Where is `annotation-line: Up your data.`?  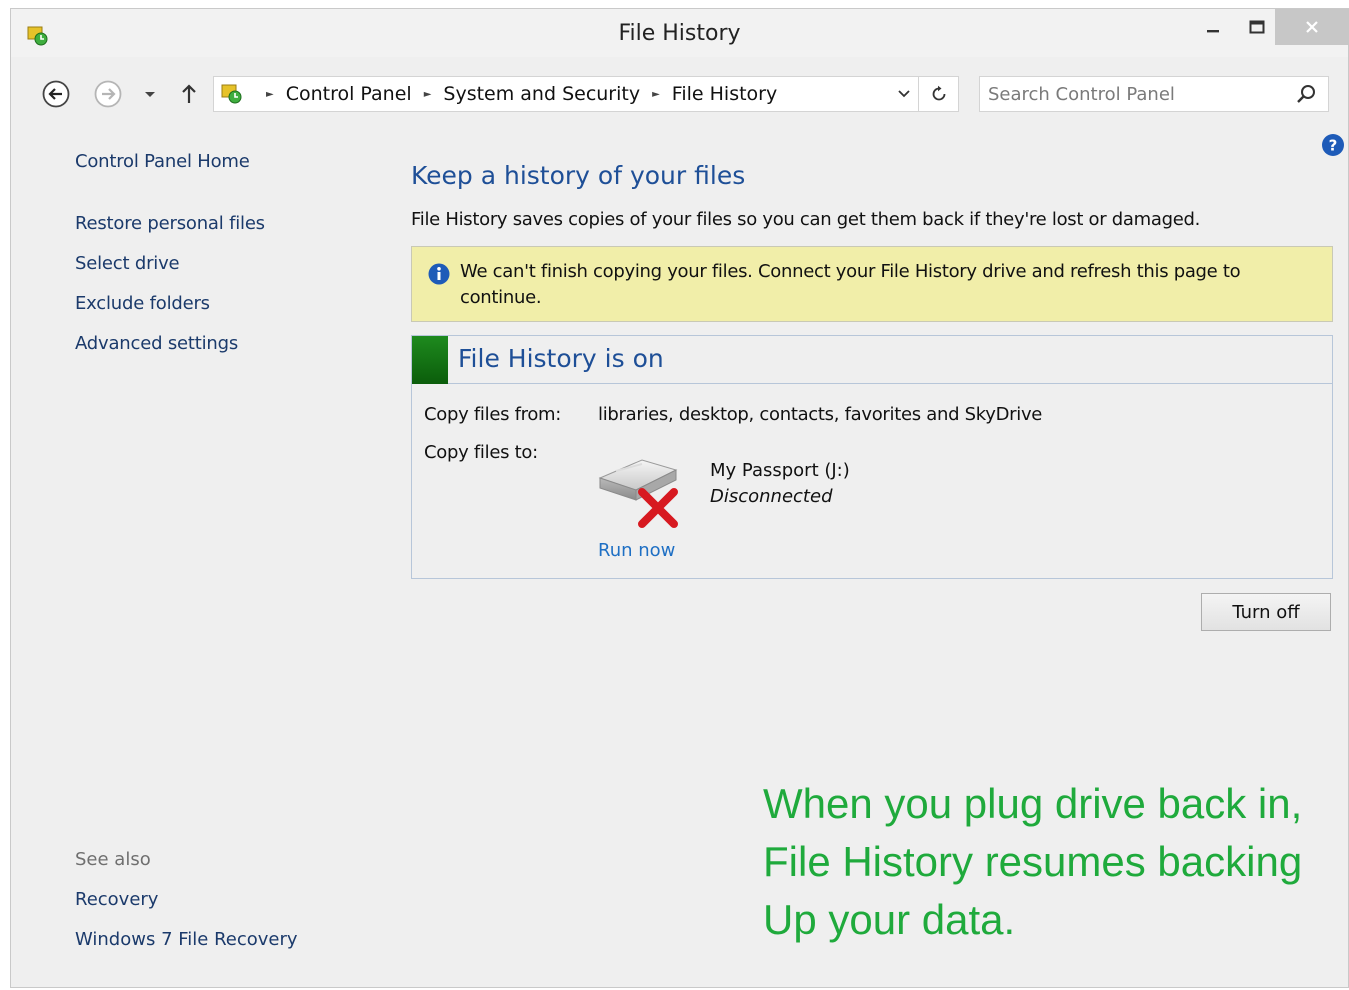 annotation-line: Up your data. is located at coordinates (889, 919).